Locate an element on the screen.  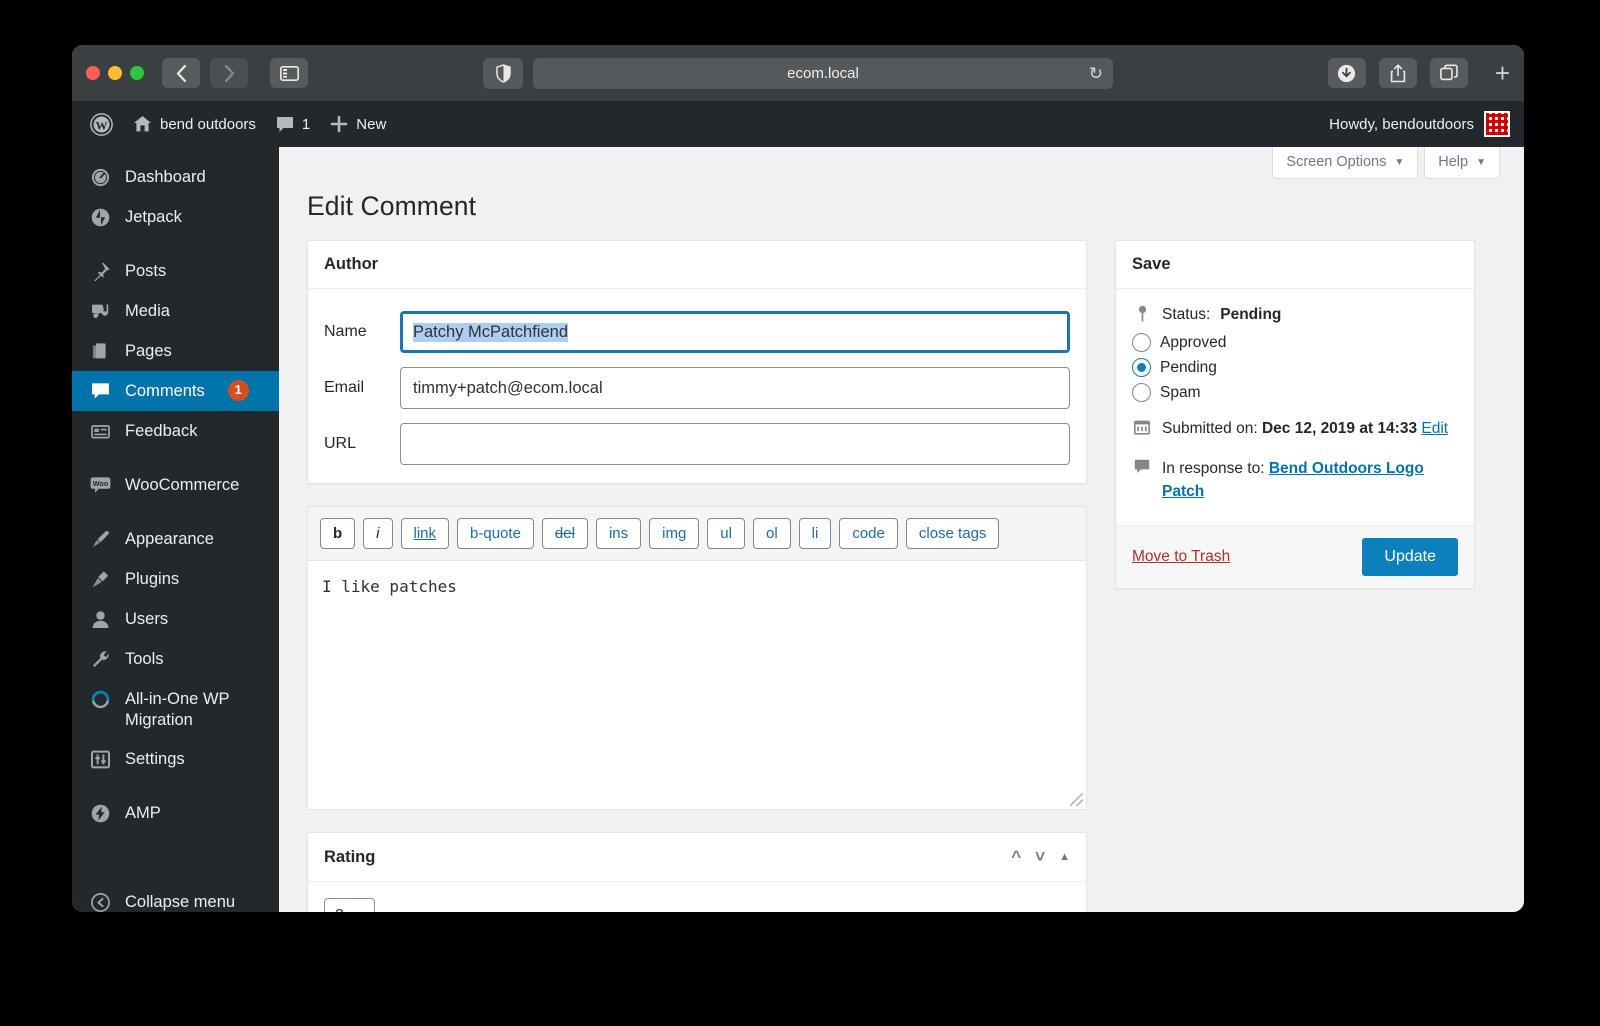
download-icon is located at coordinates (1346, 73).